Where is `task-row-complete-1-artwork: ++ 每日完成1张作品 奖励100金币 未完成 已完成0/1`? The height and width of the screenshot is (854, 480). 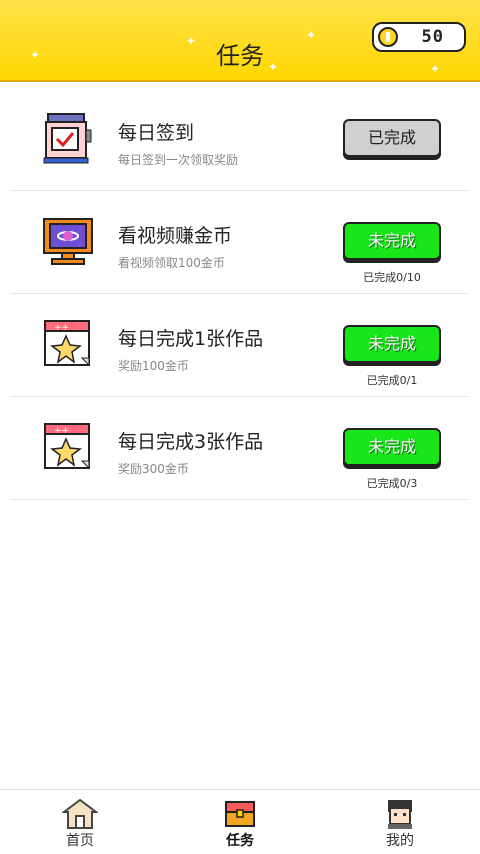 task-row-complete-1-artwork: ++ 每日完成1张作品 奖励100金币 未完成 已完成0/1 is located at coordinates (239, 345).